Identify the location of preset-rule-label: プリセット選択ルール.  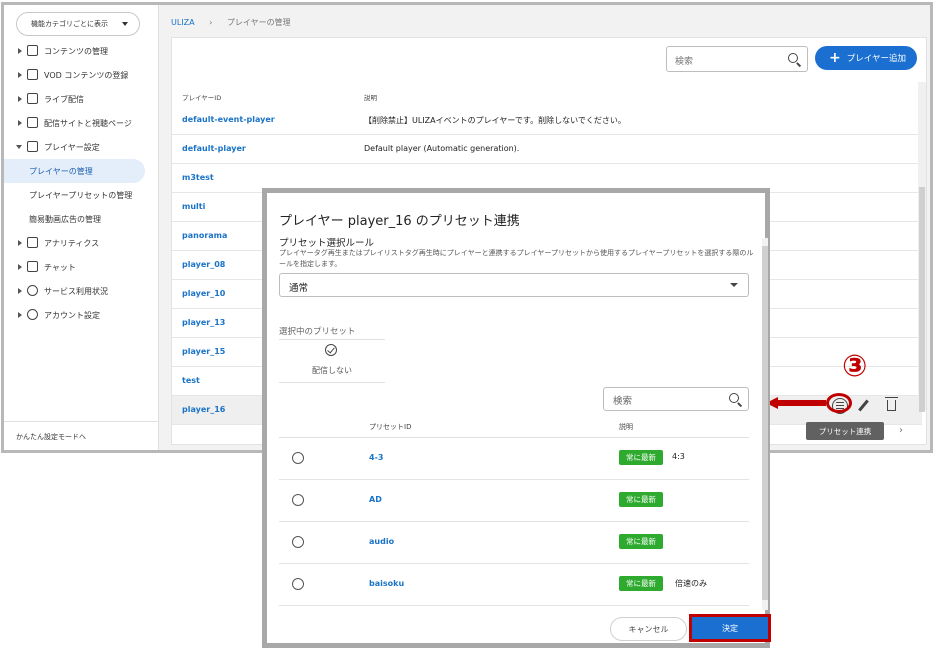
(327, 243).